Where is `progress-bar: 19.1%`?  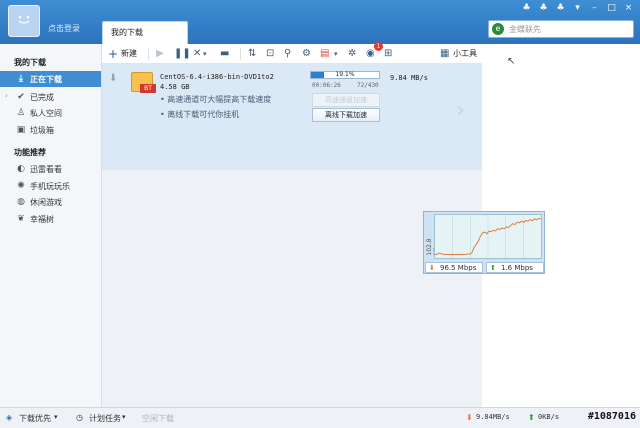
progress-bar: 19.1% is located at coordinates (345, 75).